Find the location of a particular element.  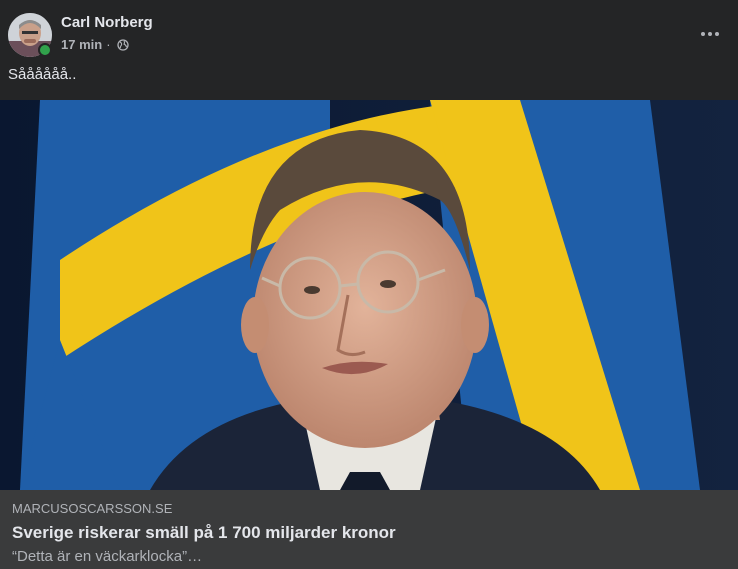

post-timestamp: 17 min is located at coordinates (81, 44).